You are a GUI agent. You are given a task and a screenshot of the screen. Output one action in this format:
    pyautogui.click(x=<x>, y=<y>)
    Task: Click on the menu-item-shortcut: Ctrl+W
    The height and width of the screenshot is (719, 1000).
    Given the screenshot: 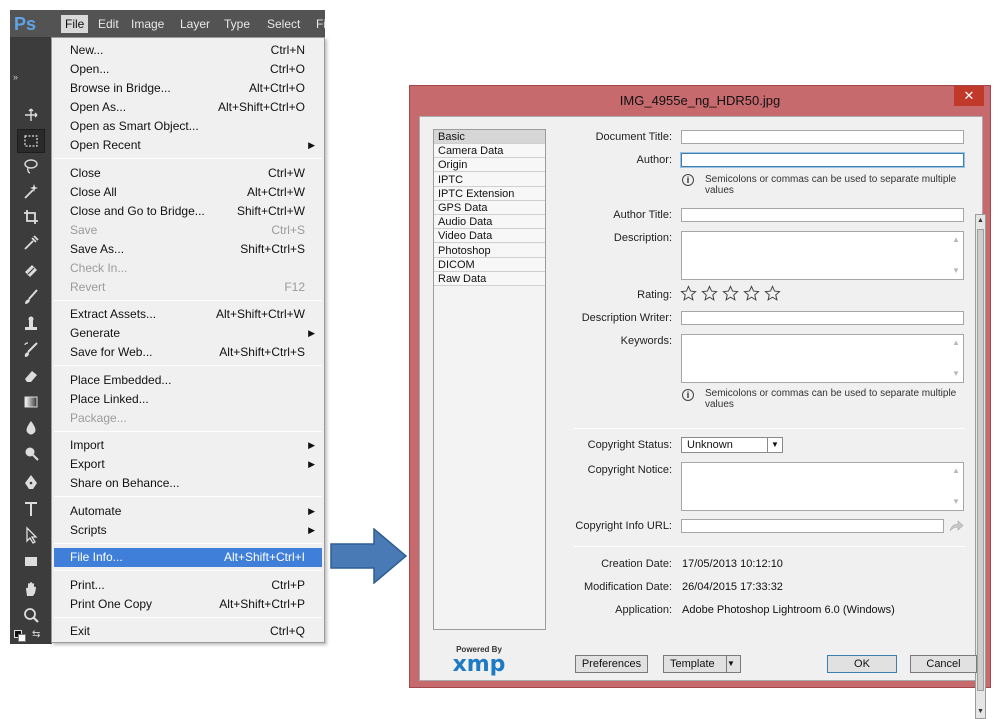 What is the action you would take?
    pyautogui.click(x=286, y=172)
    